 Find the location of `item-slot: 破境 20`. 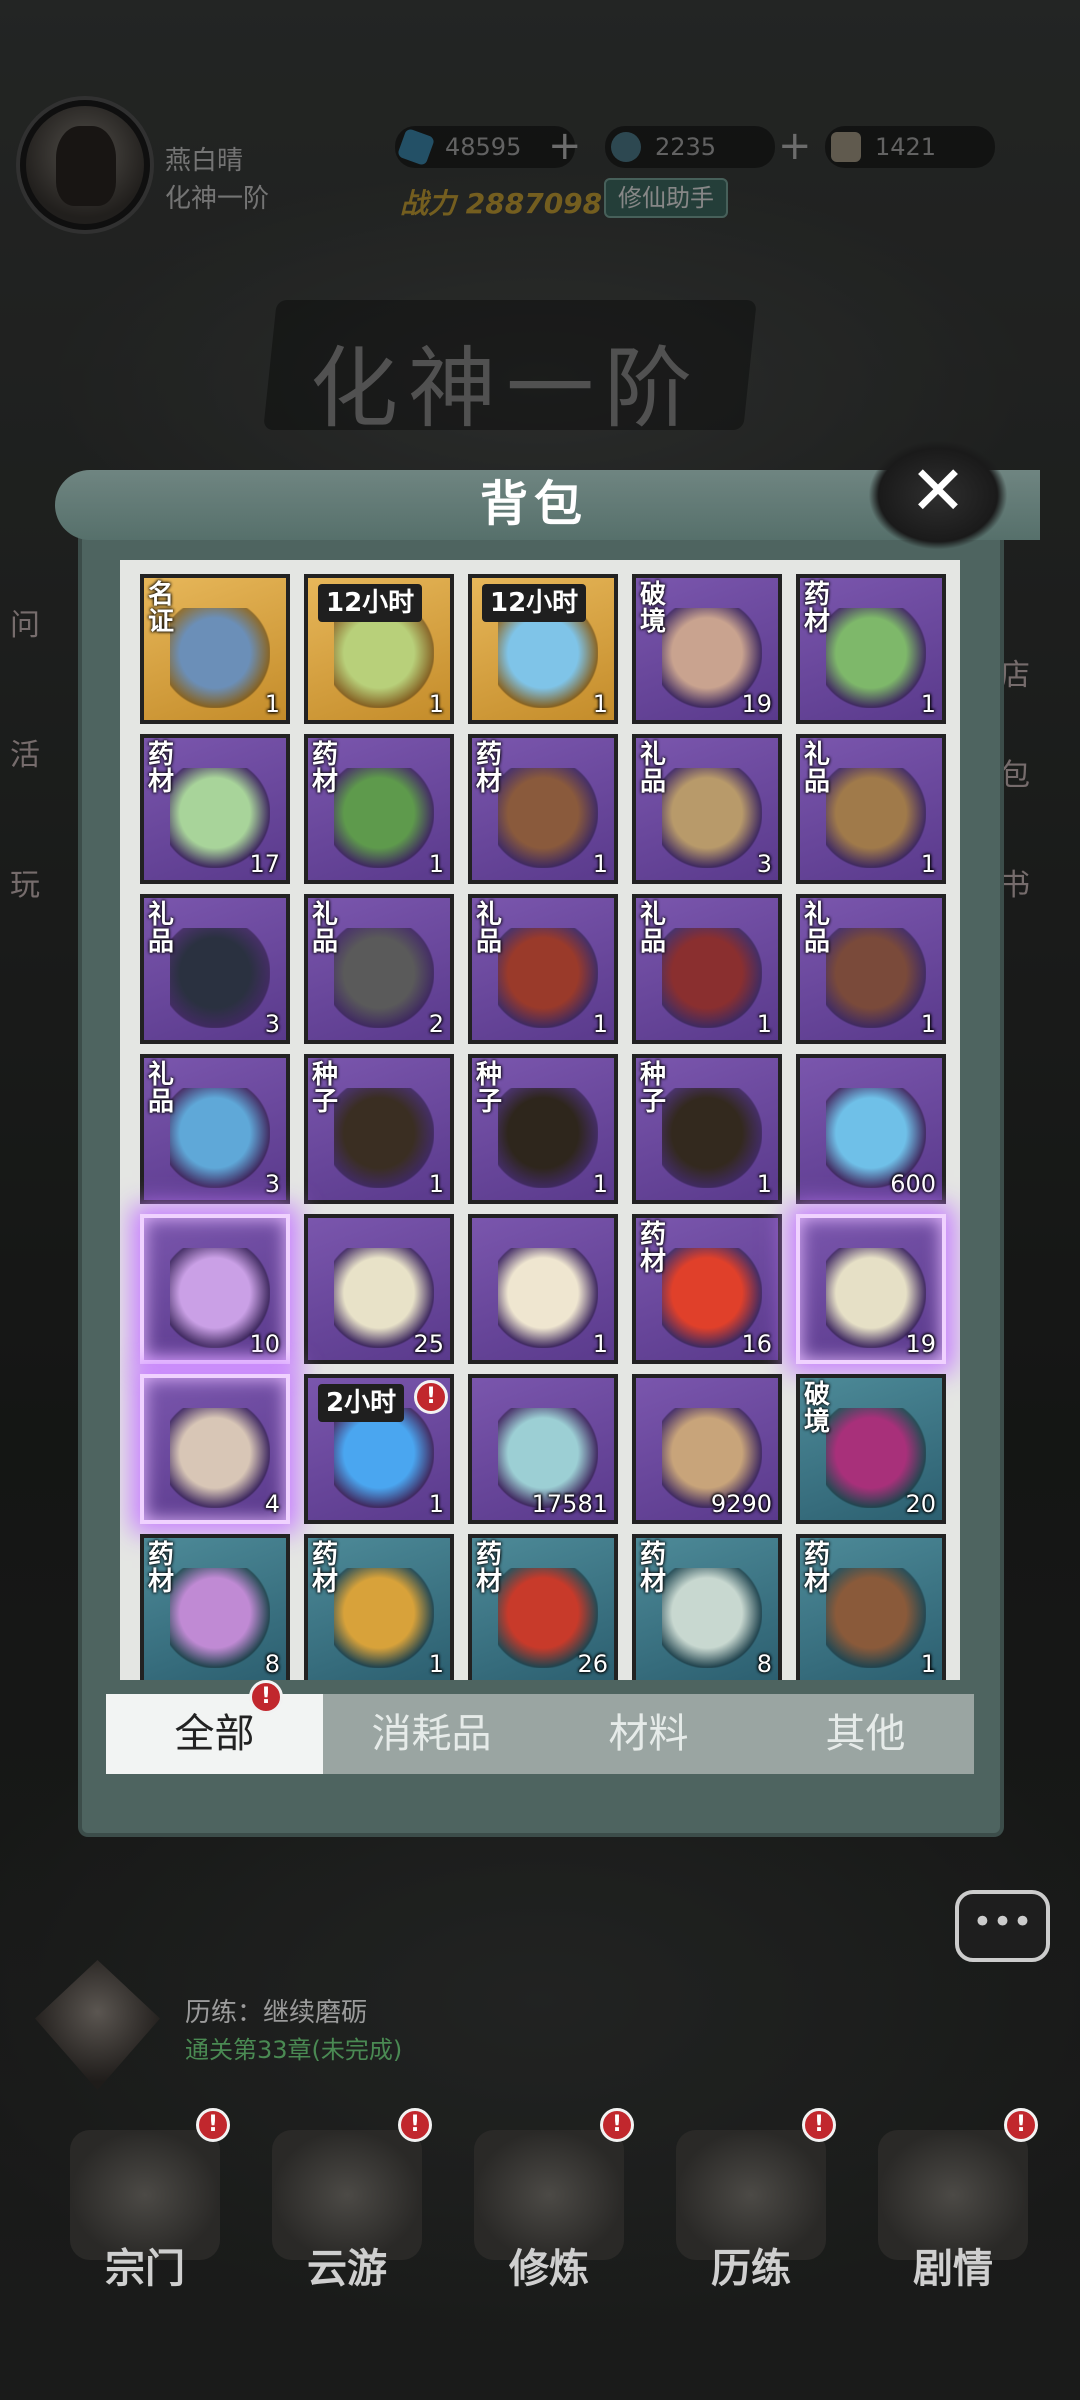

item-slot: 破境 20 is located at coordinates (871, 1449).